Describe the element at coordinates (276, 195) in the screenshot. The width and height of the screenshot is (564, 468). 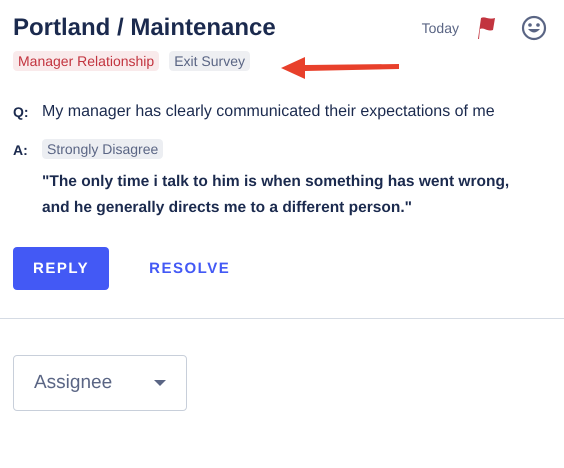
I see `answer-comment: "The only time i talk to him is when something has went wrong, and he generally directs me to a different person."` at that location.